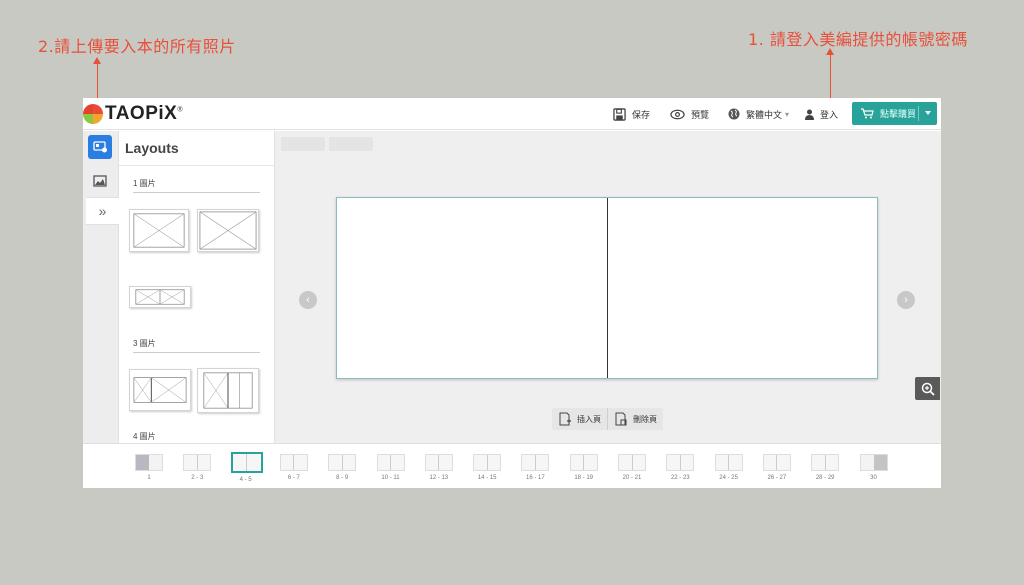  I want to click on filmstrip-page: 8 - 9, so click(342, 467).